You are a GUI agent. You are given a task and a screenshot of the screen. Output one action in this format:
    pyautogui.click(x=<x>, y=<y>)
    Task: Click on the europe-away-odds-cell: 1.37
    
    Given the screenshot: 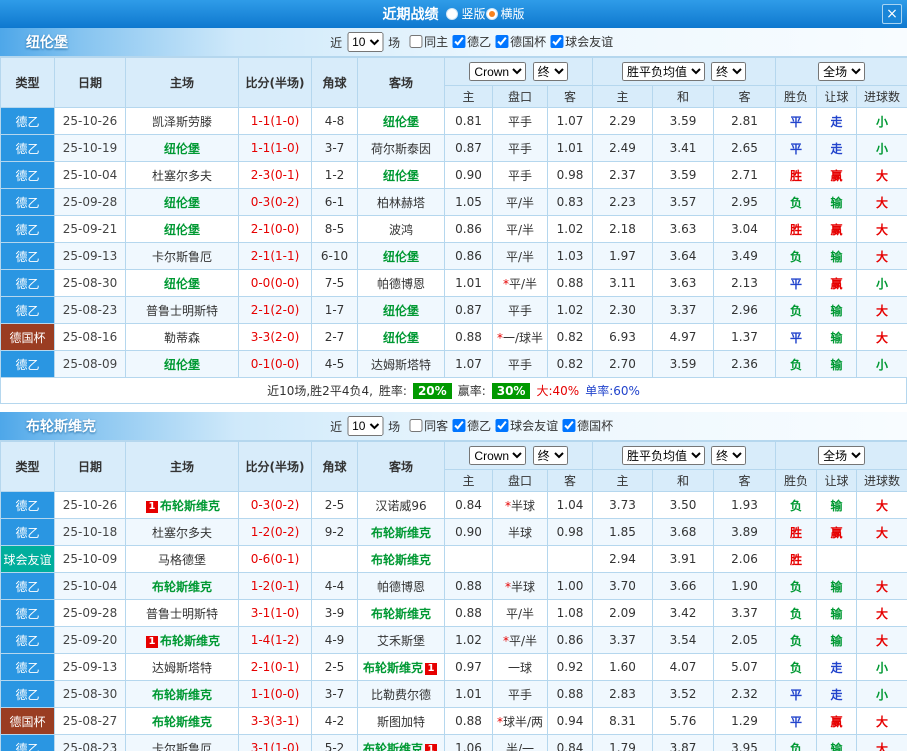 What is the action you would take?
    pyautogui.click(x=745, y=337)
    